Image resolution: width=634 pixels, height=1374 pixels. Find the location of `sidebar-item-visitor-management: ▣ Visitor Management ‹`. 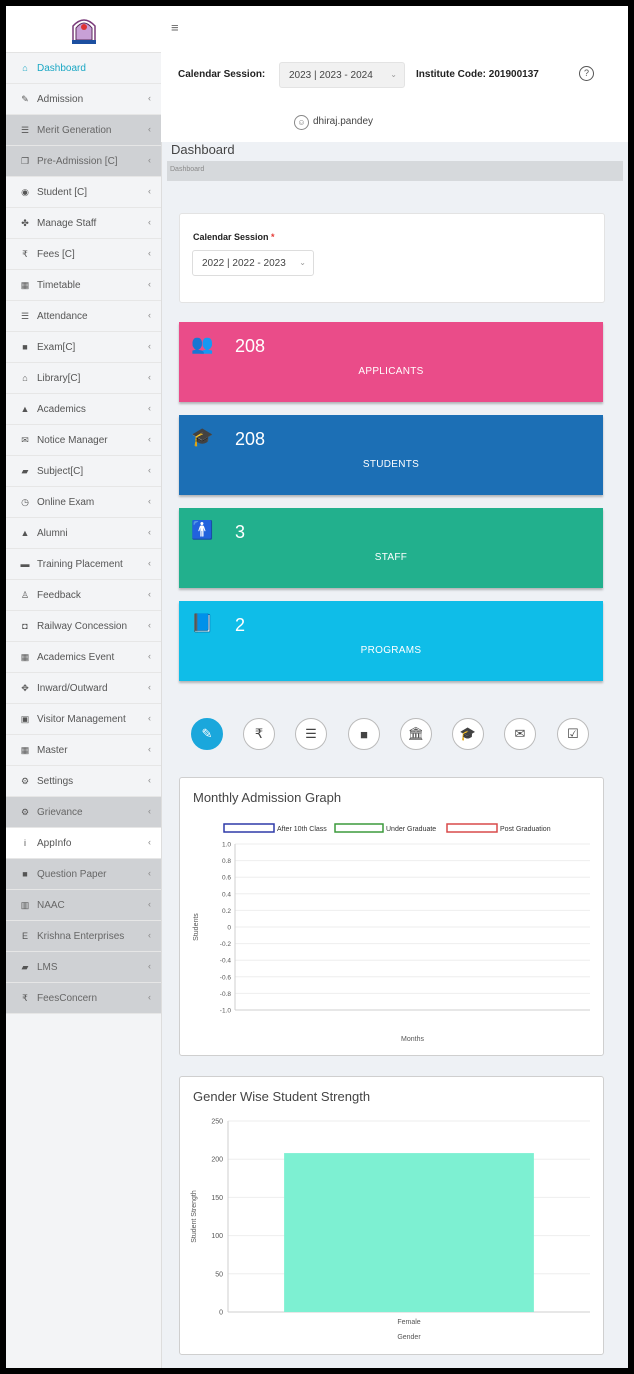

sidebar-item-visitor-management: ▣ Visitor Management ‹ is located at coordinates (83, 719).